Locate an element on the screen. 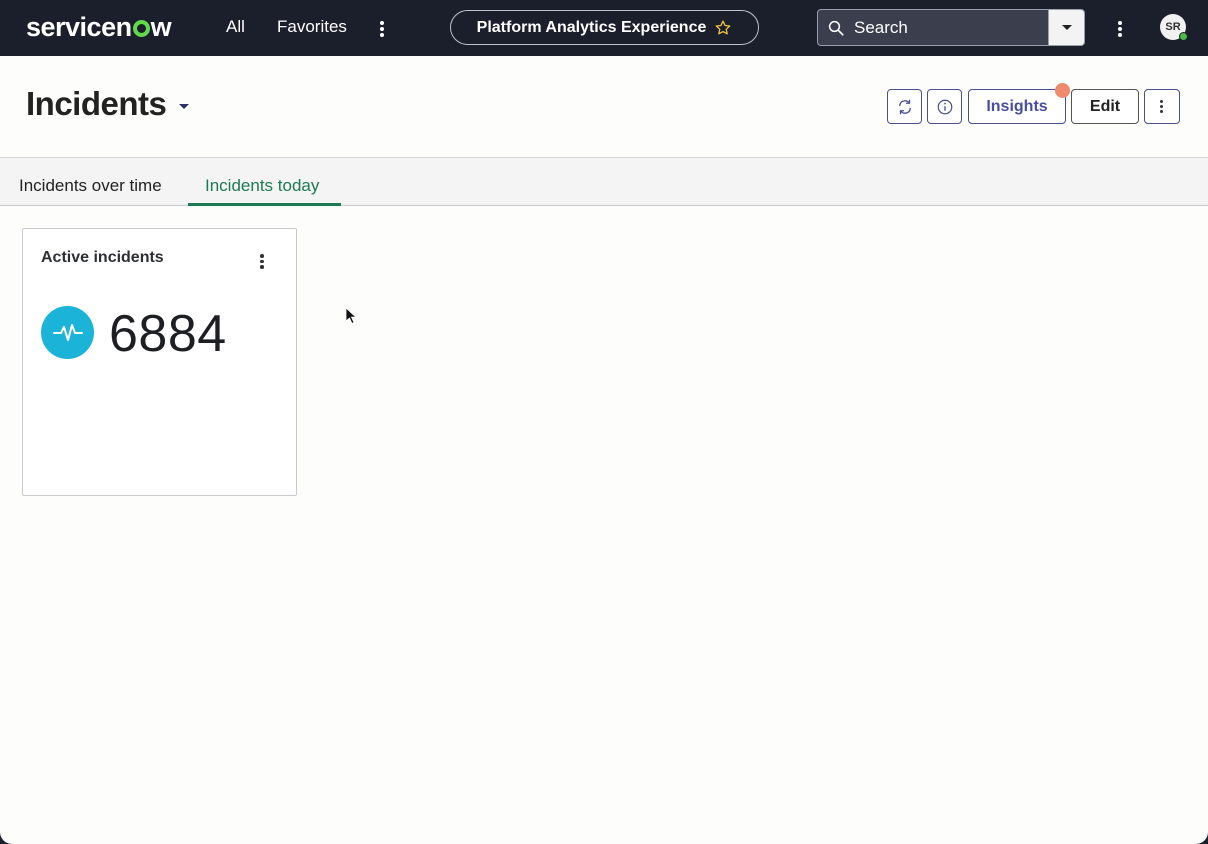  tab-incidents-over-time: Incidents over time is located at coordinates (90, 186).